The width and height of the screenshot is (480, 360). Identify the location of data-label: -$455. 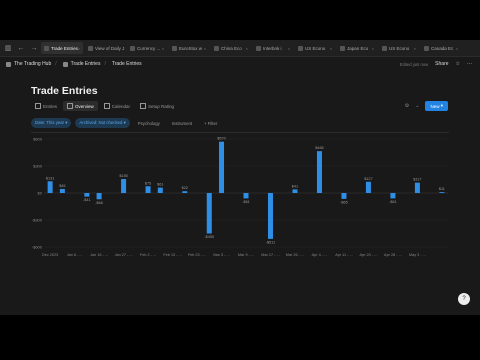
(209, 237).